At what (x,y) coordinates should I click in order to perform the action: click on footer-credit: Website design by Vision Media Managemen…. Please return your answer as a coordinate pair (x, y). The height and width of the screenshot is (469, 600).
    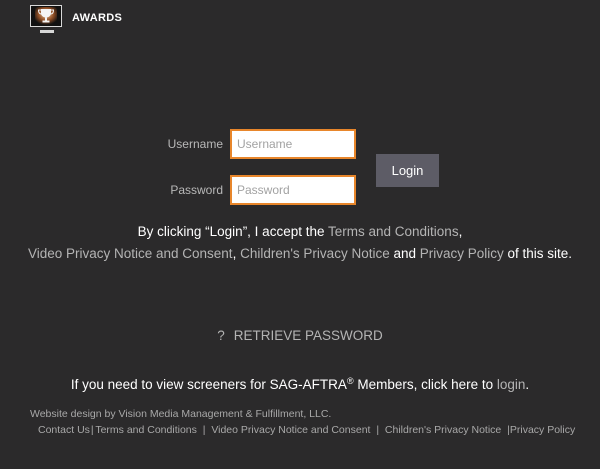
    Looking at the image, I should click on (181, 414).